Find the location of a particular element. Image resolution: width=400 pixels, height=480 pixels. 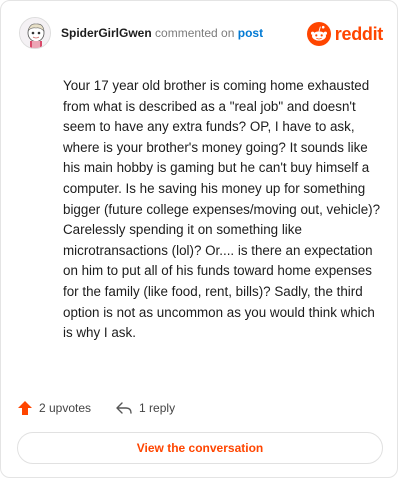

comment-actions: 2 upvotes 1 reply is located at coordinates (96, 408).